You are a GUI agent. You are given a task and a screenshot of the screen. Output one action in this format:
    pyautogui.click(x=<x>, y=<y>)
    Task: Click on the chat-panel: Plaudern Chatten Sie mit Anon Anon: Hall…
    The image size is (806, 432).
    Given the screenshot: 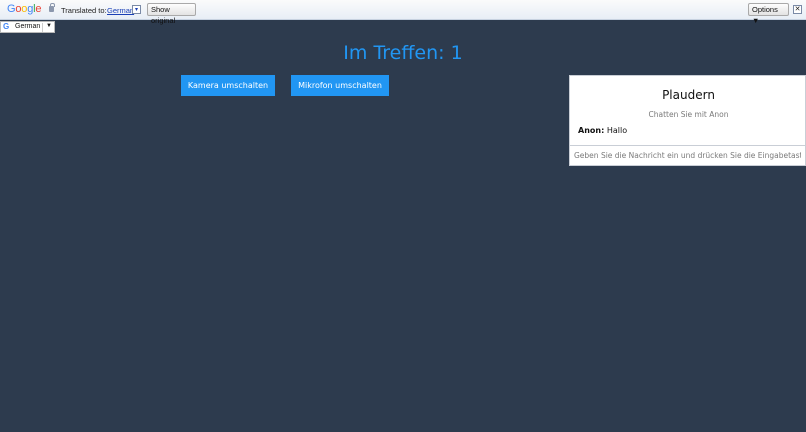 What is the action you would take?
    pyautogui.click(x=687, y=120)
    